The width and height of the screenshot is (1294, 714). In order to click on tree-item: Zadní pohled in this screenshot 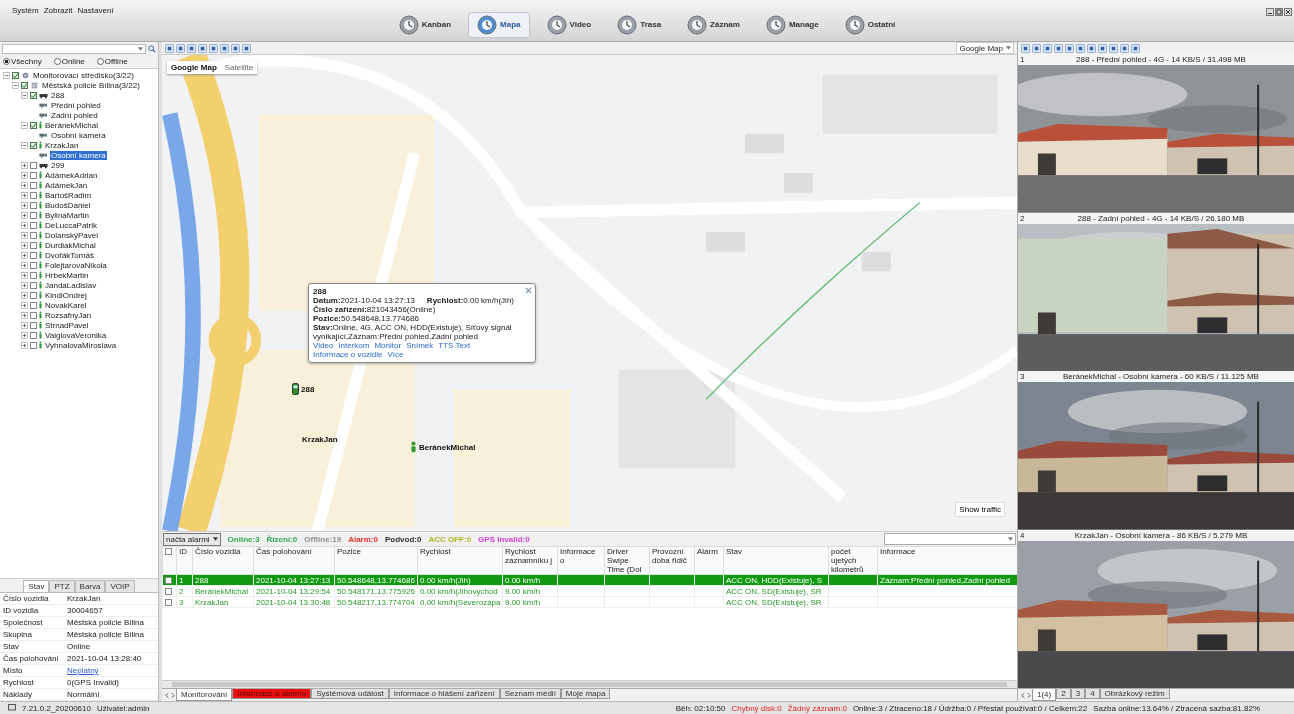, I will do `click(74, 115)`.